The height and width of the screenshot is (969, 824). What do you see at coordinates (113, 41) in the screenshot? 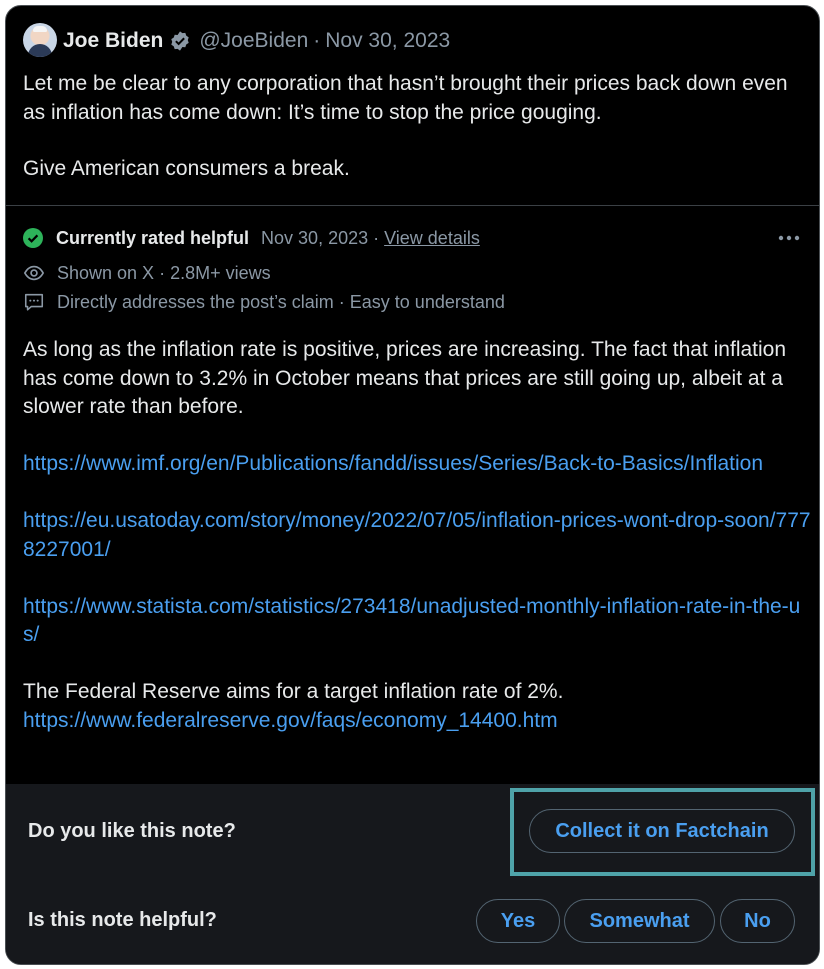
I see `author-name: Joe Biden` at bounding box center [113, 41].